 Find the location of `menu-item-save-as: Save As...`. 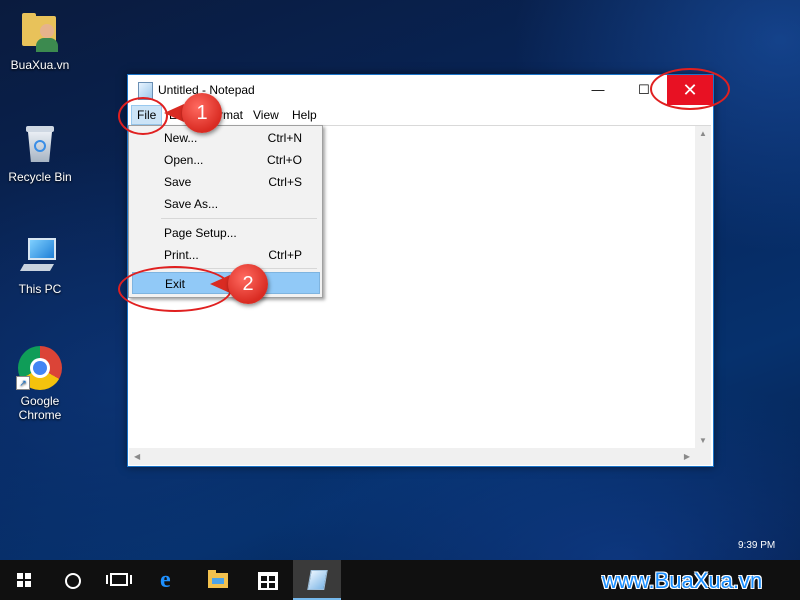

menu-item-save-as: Save As... is located at coordinates (225, 203).